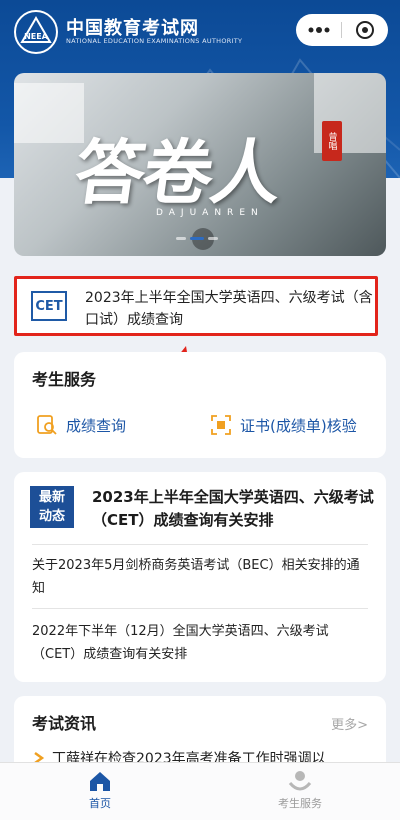  What do you see at coordinates (64, 379) in the screenshot?
I see `services-title: 考生服务` at bounding box center [64, 379].